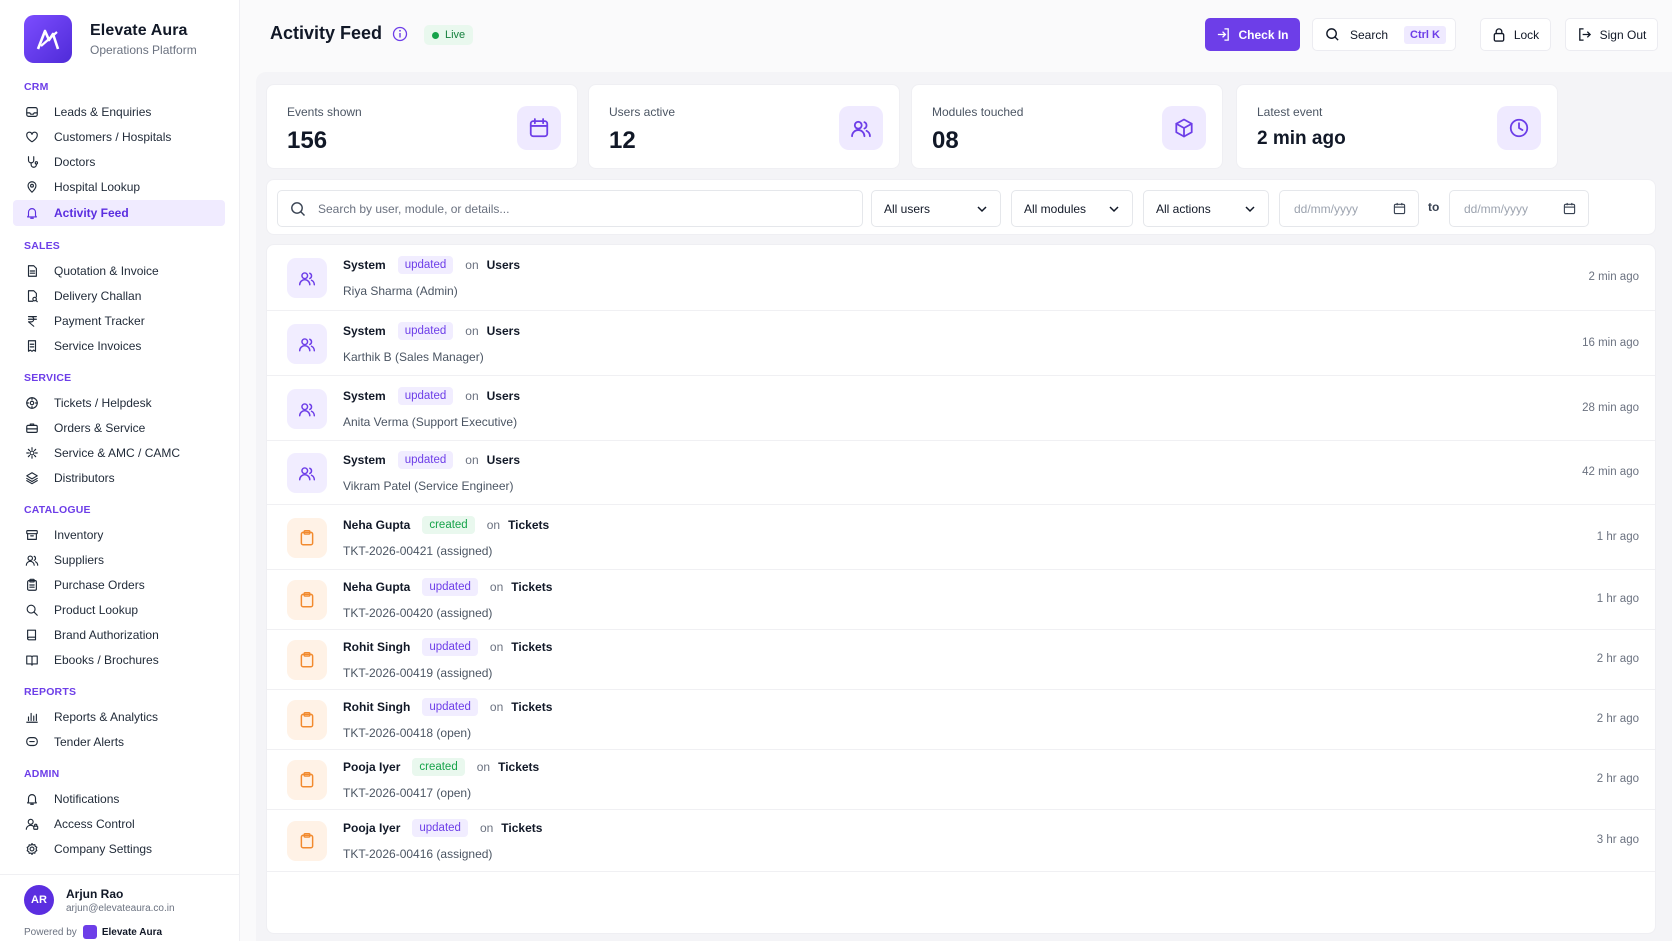 The height and width of the screenshot is (941, 1672). Describe the element at coordinates (119, 741) in the screenshot. I see `sidebar-item-tender-alerts: Tender Alerts` at that location.